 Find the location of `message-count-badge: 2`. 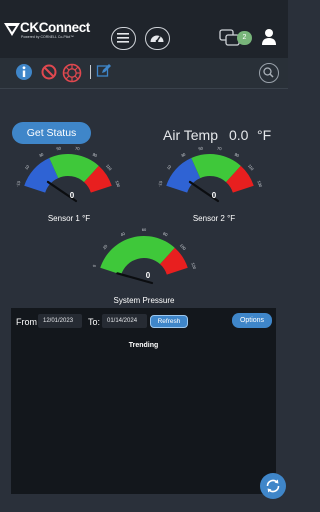

message-count-badge: 2 is located at coordinates (244, 38).